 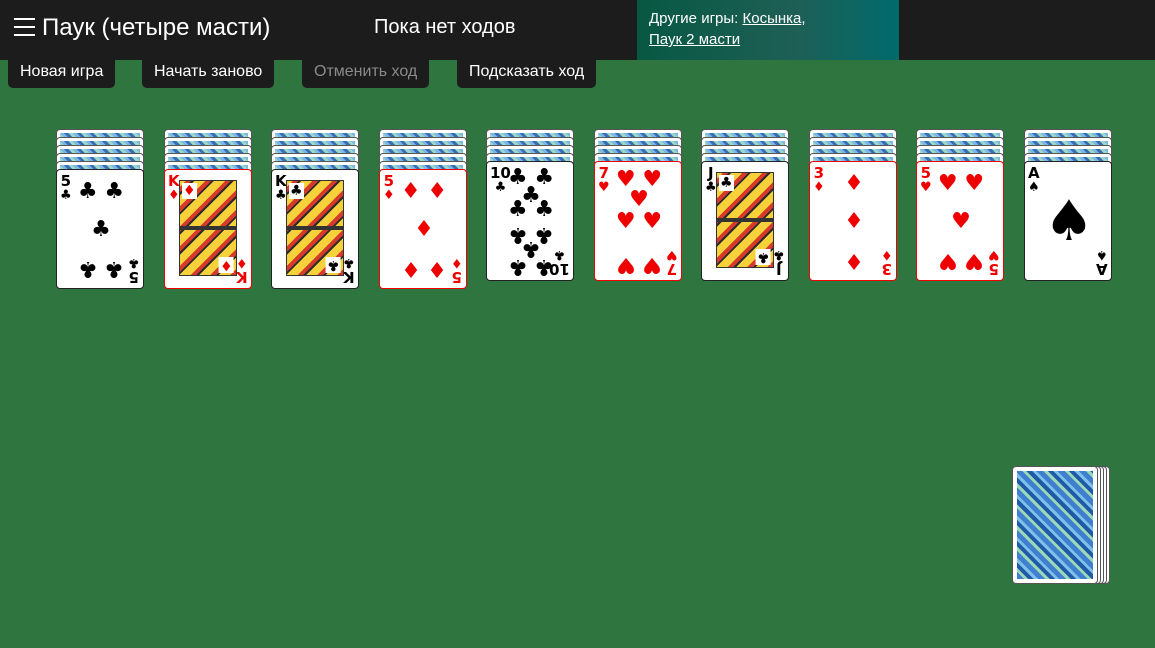 I want to click on undo-button: Отменить ход, so click(x=366, y=72).